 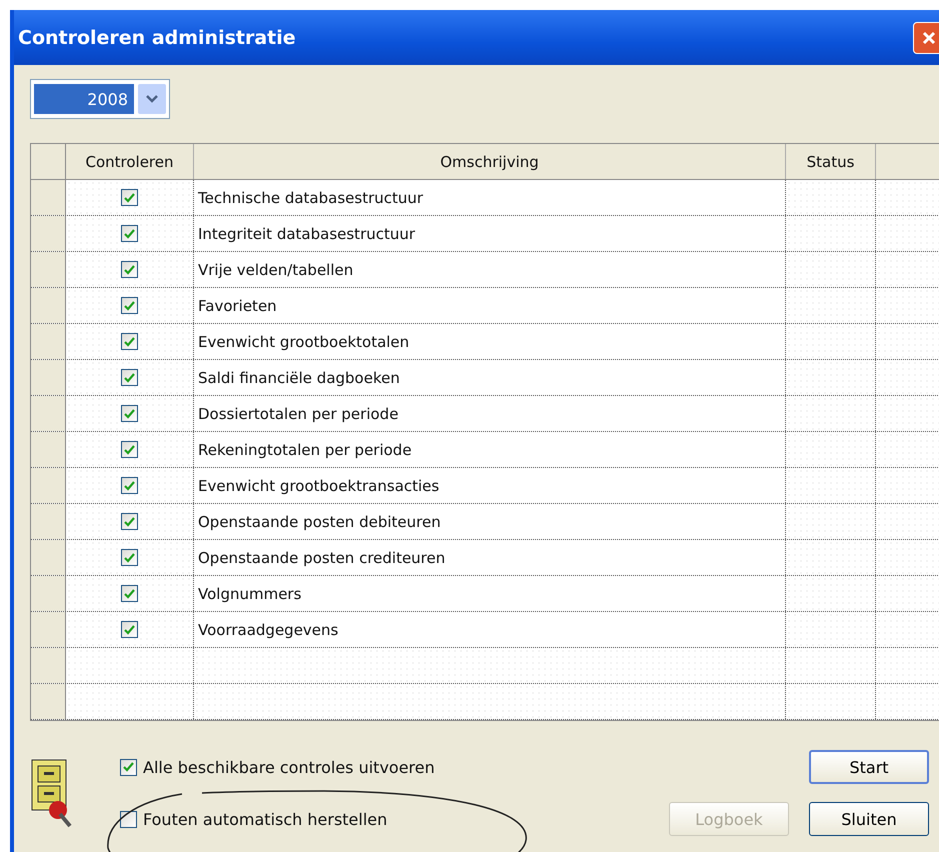 What do you see at coordinates (152, 99) in the screenshot?
I see `chevron-down-icon` at bounding box center [152, 99].